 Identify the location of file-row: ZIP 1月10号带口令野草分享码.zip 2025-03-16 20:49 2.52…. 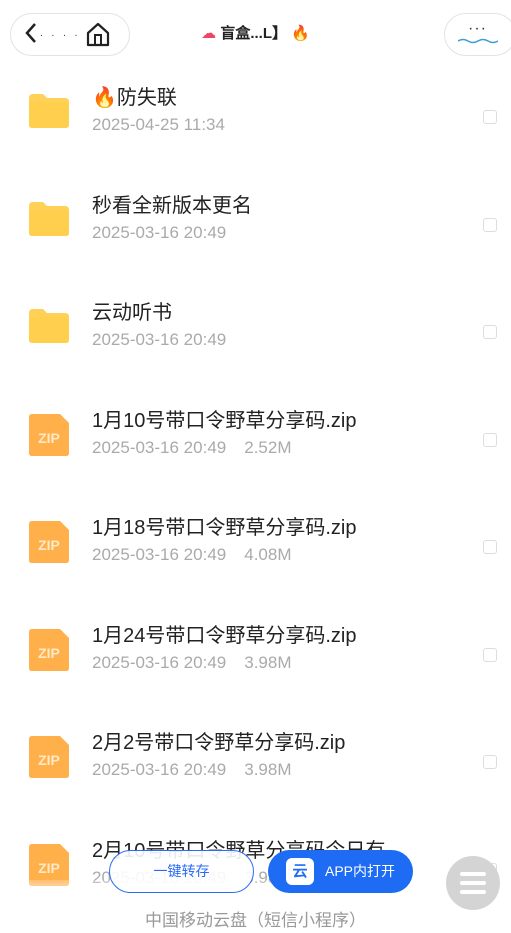
(255, 446).